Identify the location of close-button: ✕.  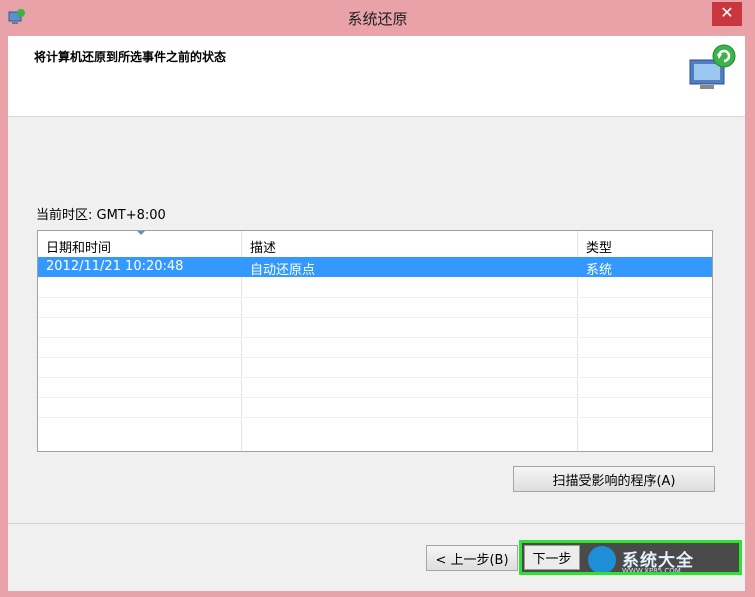
(727, 14).